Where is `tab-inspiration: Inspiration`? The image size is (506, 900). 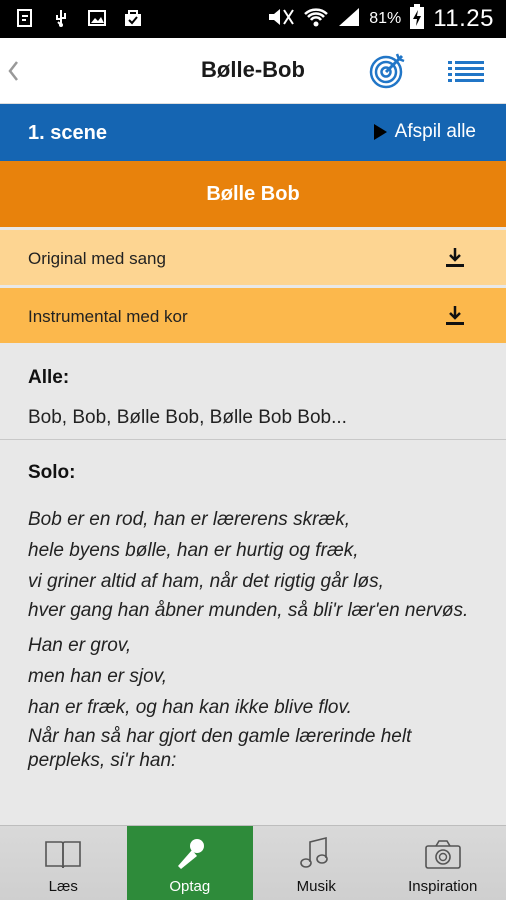
tab-inspiration: Inspiration is located at coordinates (443, 863).